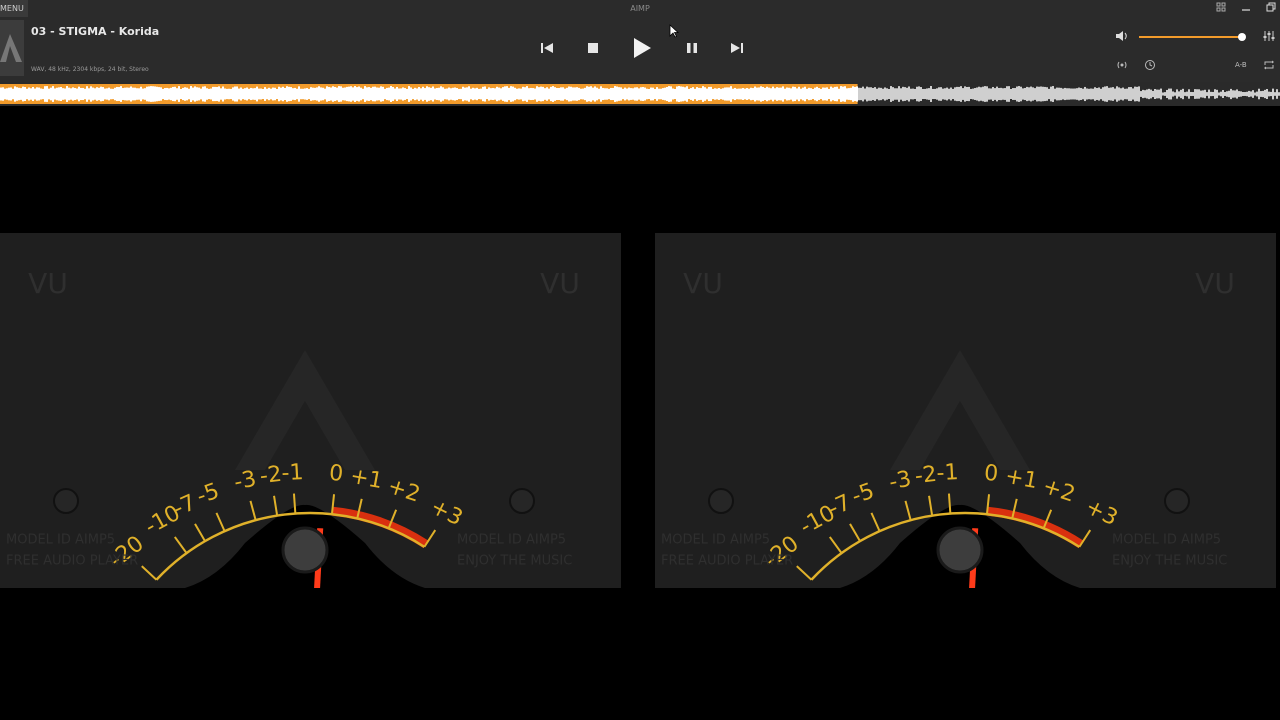 This screenshot has width=1280, height=720. I want to click on equalizer-icon, so click(1269, 36).